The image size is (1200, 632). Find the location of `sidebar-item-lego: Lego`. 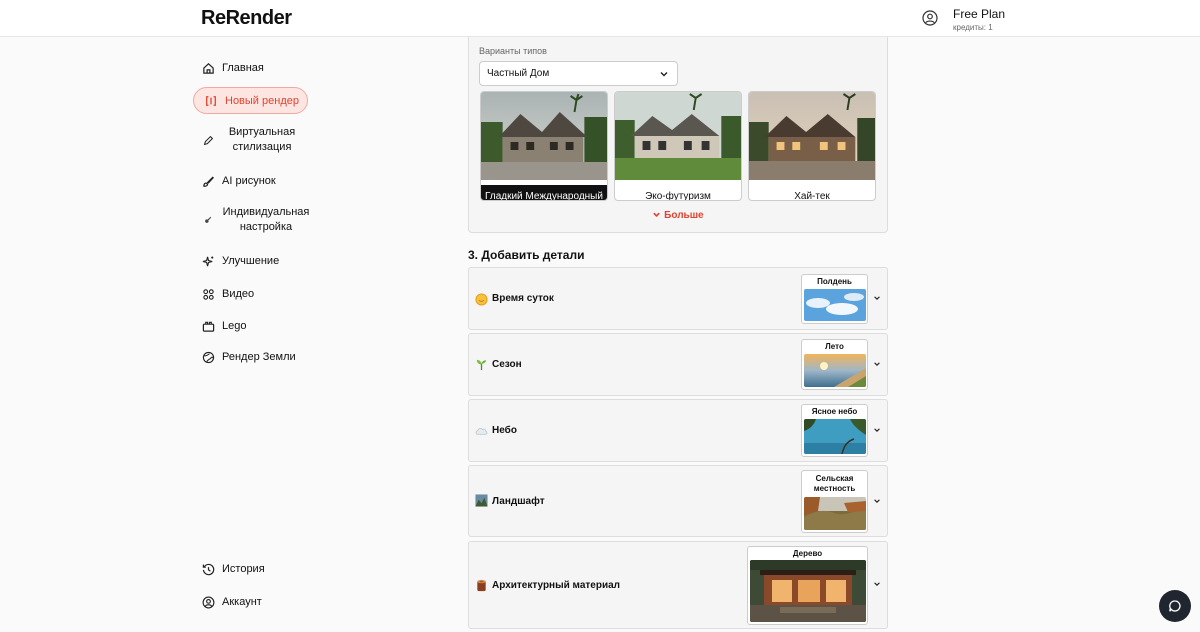

sidebar-item-lego: Lego is located at coordinates (223, 326).